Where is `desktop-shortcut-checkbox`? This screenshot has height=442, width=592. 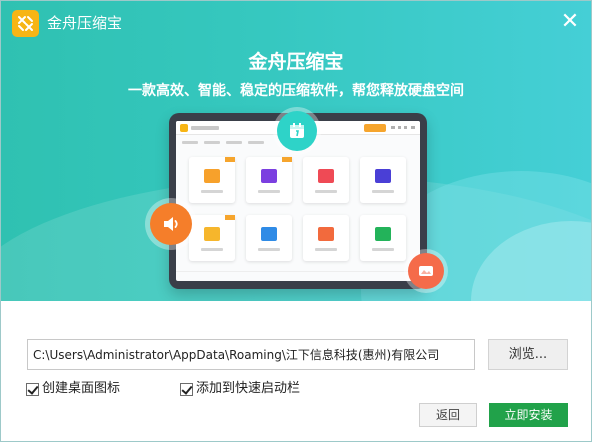 desktop-shortcut-checkbox is located at coordinates (32, 389).